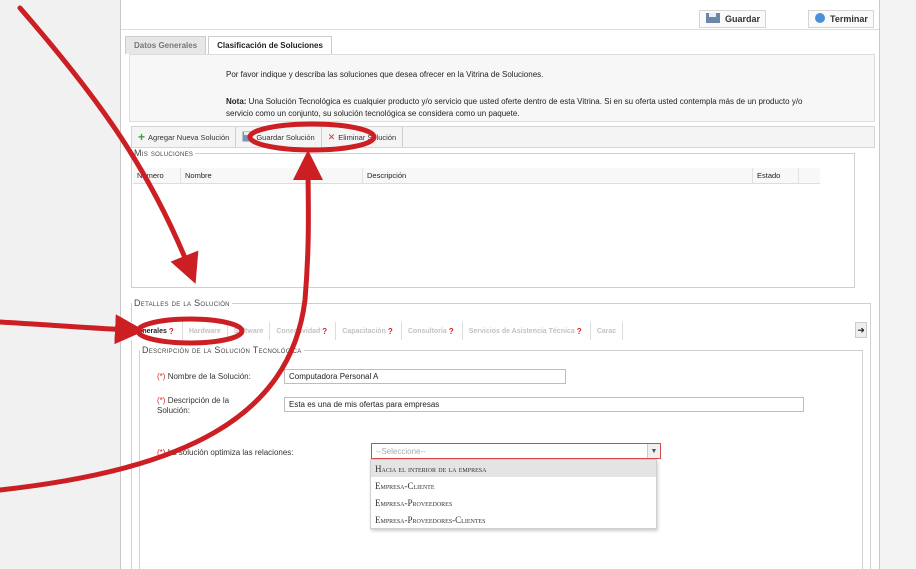  I want to click on save-solution-label: Guardar Solución, so click(285, 137).